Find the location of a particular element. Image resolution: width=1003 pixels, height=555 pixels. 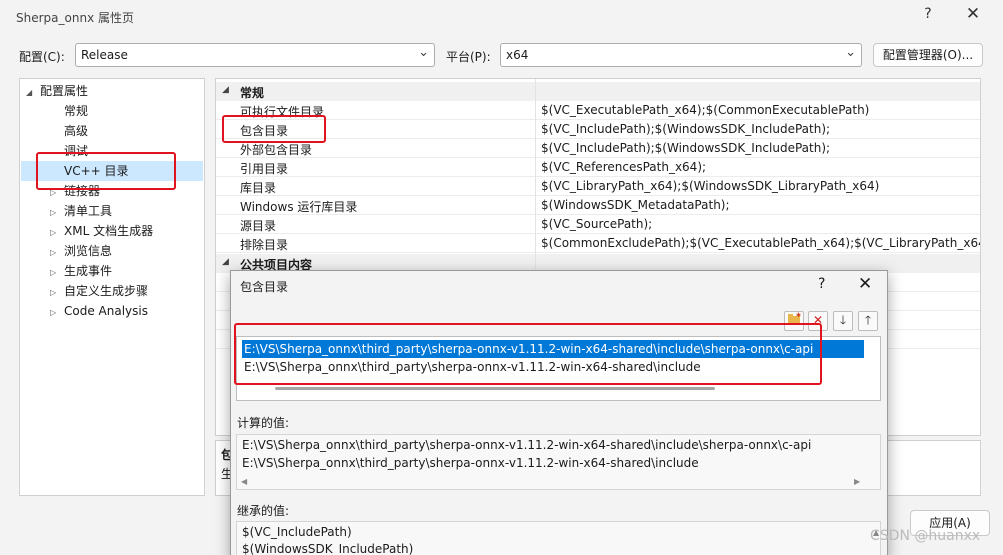

close-button: ✕ is located at coordinates (973, 14).